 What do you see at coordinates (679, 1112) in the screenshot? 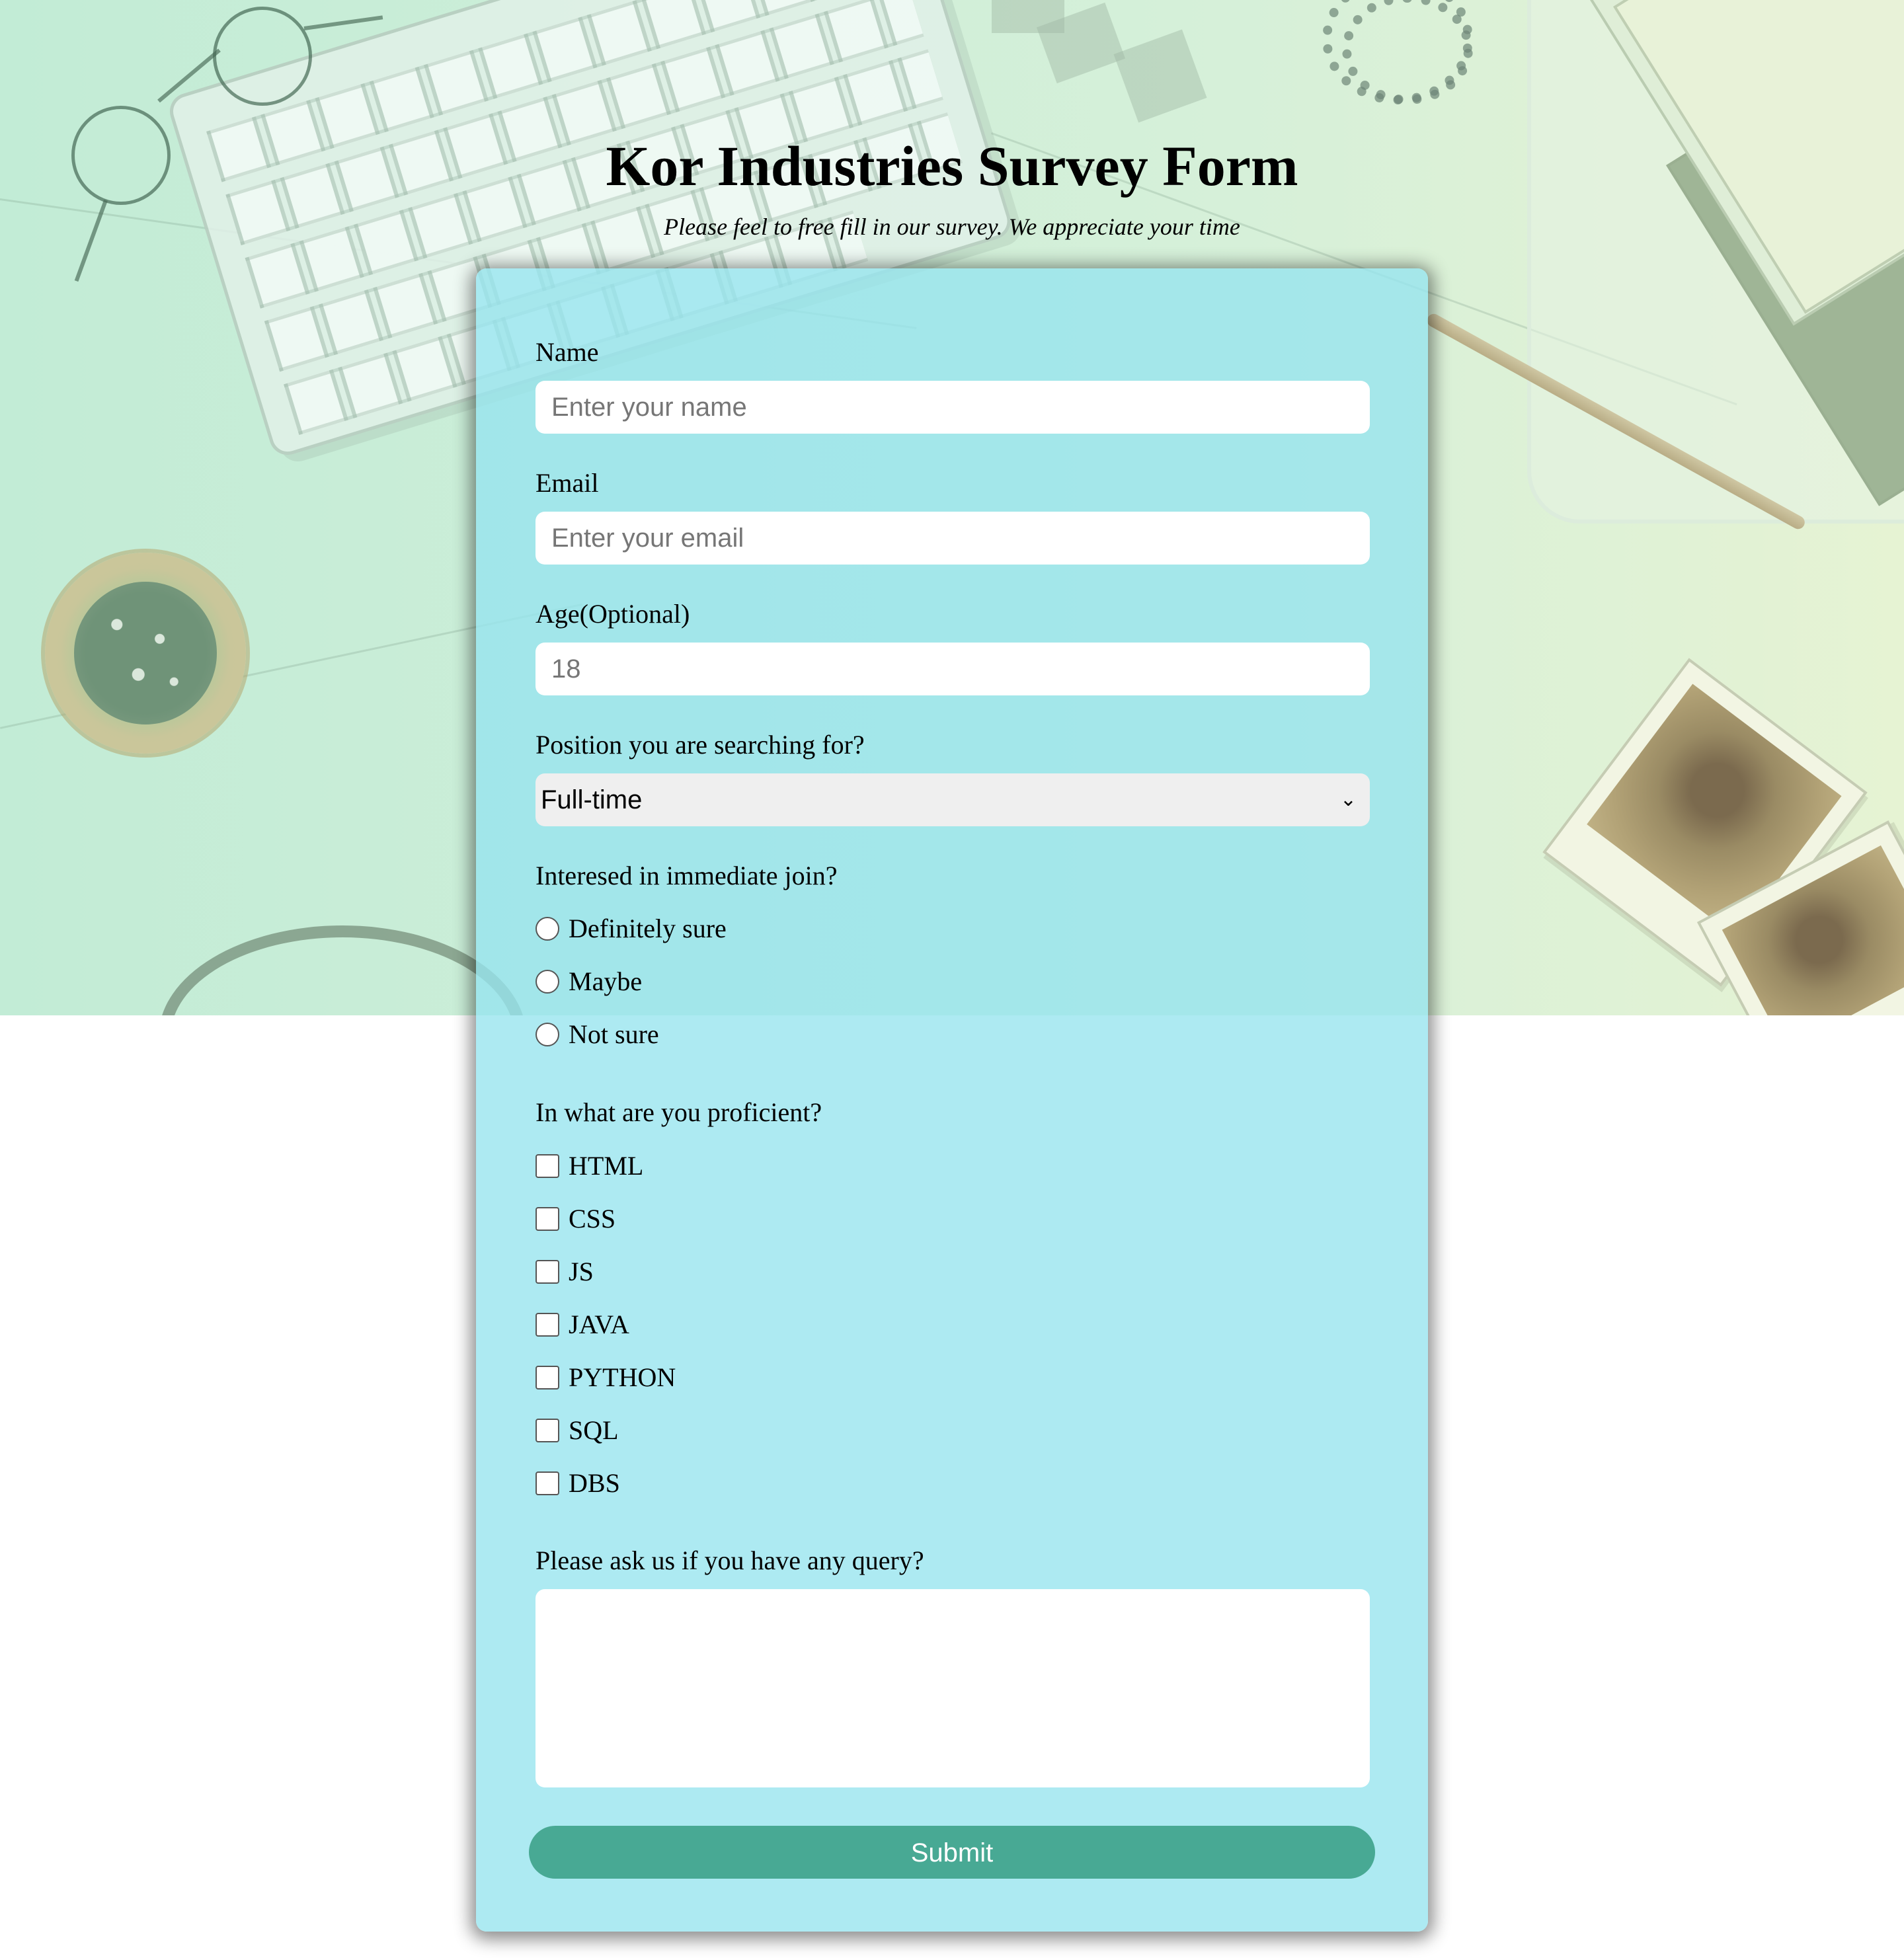
I see `skills-label: In what are you proficient?` at bounding box center [679, 1112].